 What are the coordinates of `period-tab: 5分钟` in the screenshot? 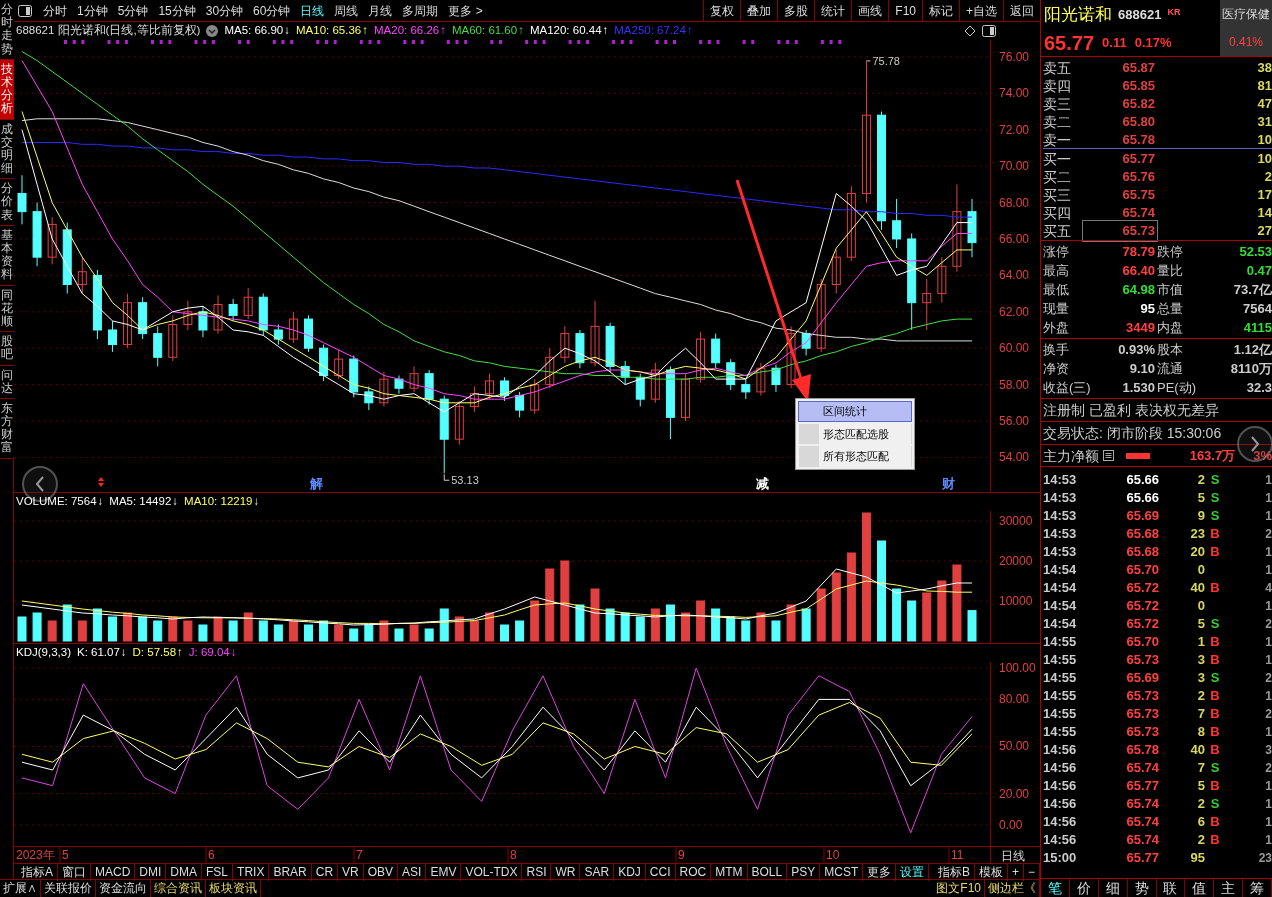 It's located at (133, 10).